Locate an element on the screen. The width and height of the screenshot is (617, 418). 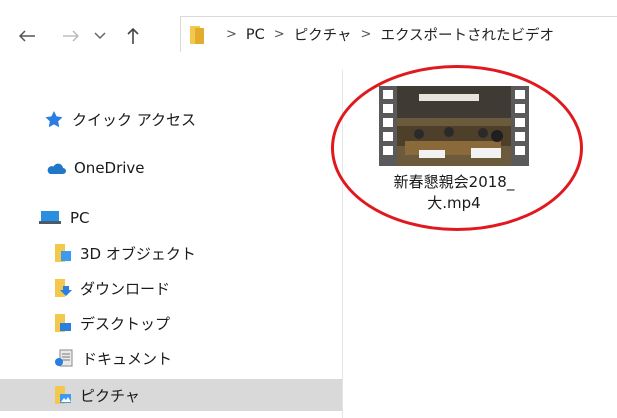
documents-folder-icon is located at coordinates (64, 358).